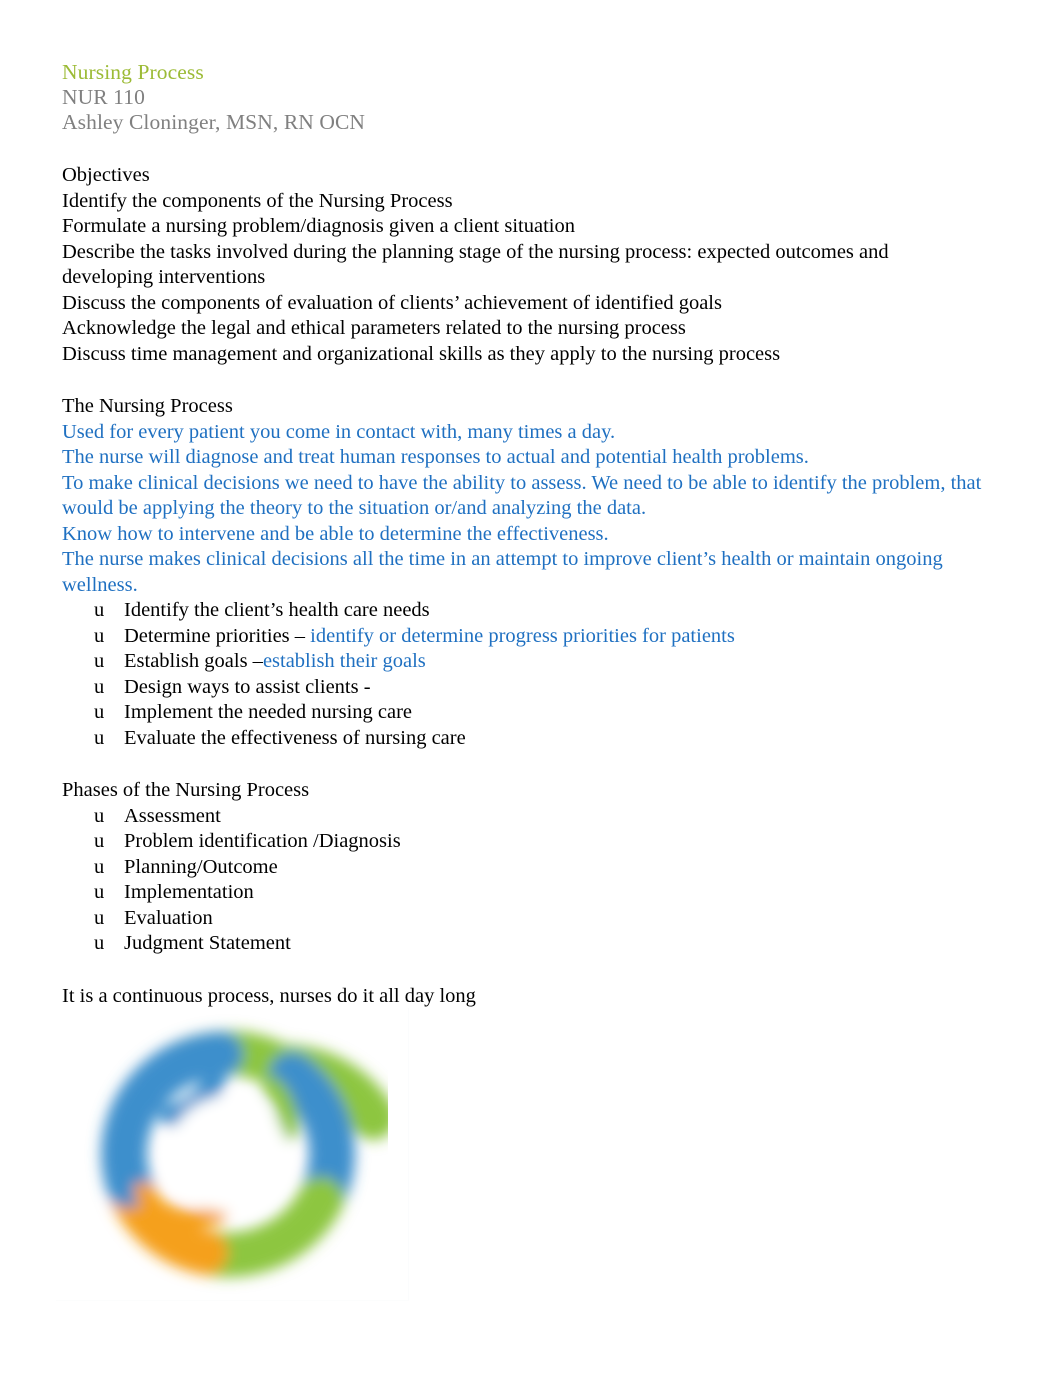 The image size is (1062, 1377). What do you see at coordinates (522, 919) in the screenshot?
I see `list-item: u Evaluation` at bounding box center [522, 919].